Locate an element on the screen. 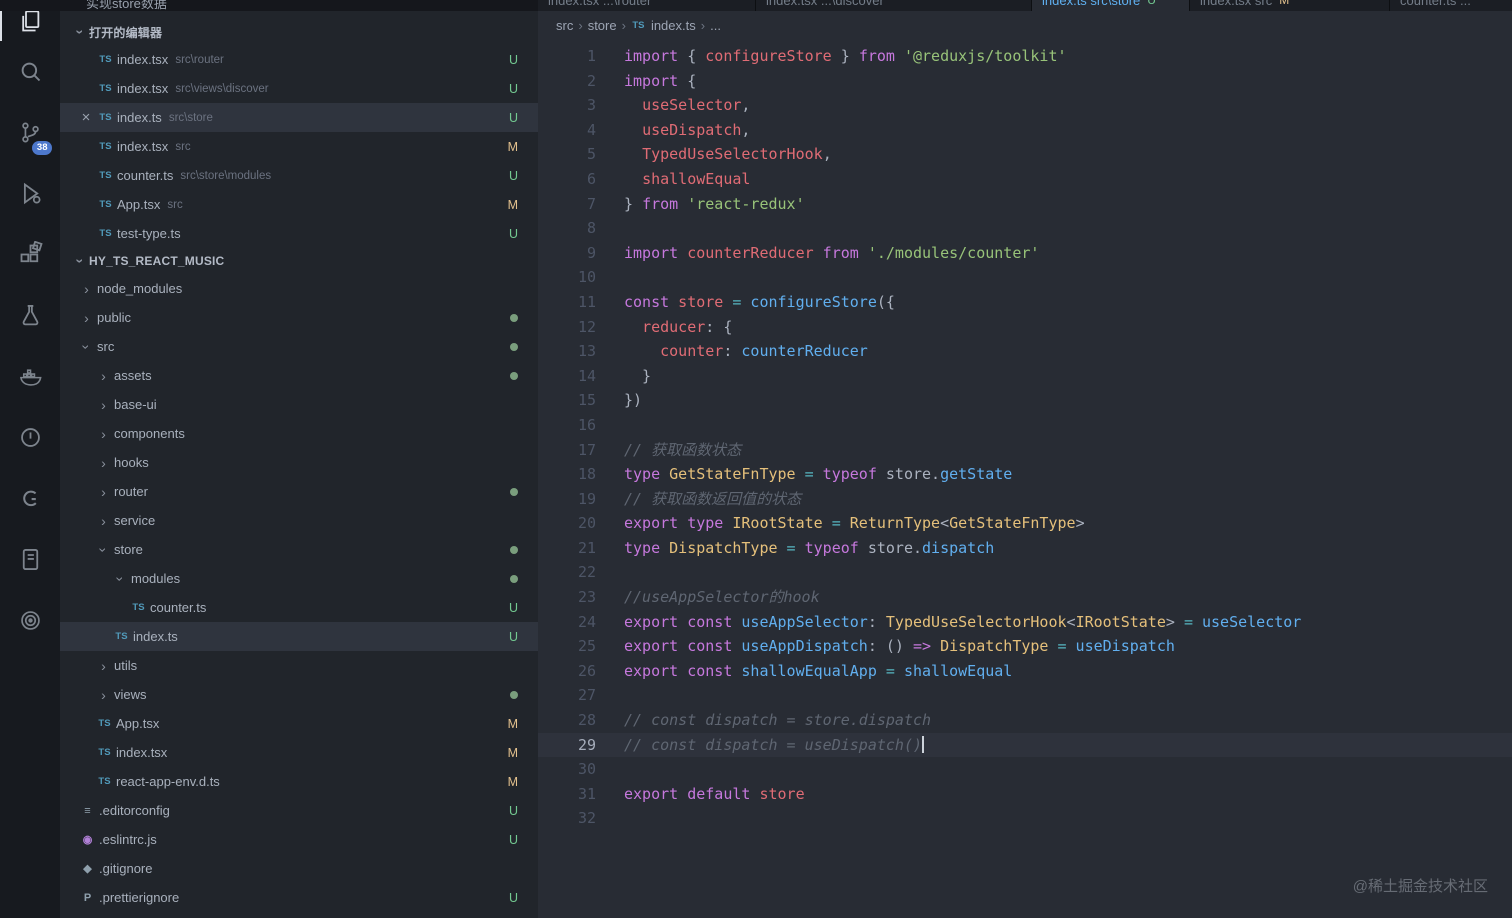 The width and height of the screenshot is (1512, 918). tree-item: ≡ .editorconfig U is located at coordinates (299, 810).